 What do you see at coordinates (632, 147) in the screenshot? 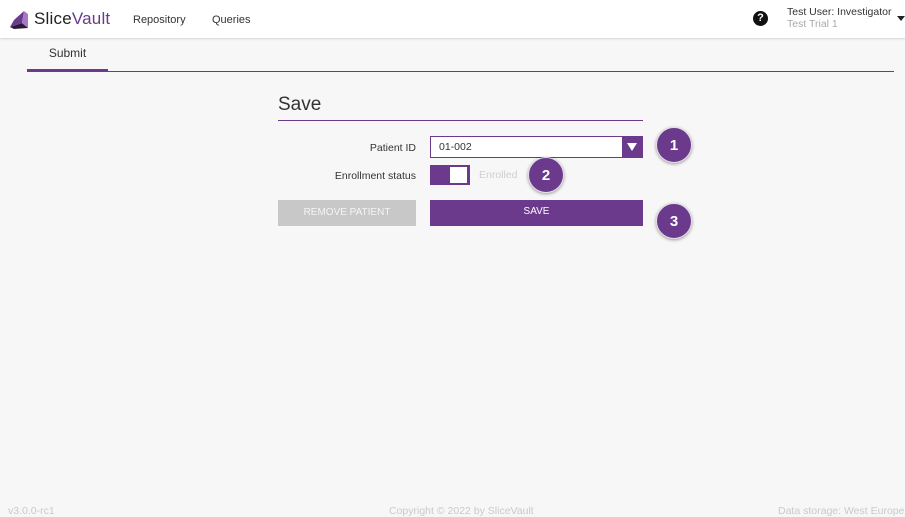
I see `dropdown-arrow-icon` at bounding box center [632, 147].